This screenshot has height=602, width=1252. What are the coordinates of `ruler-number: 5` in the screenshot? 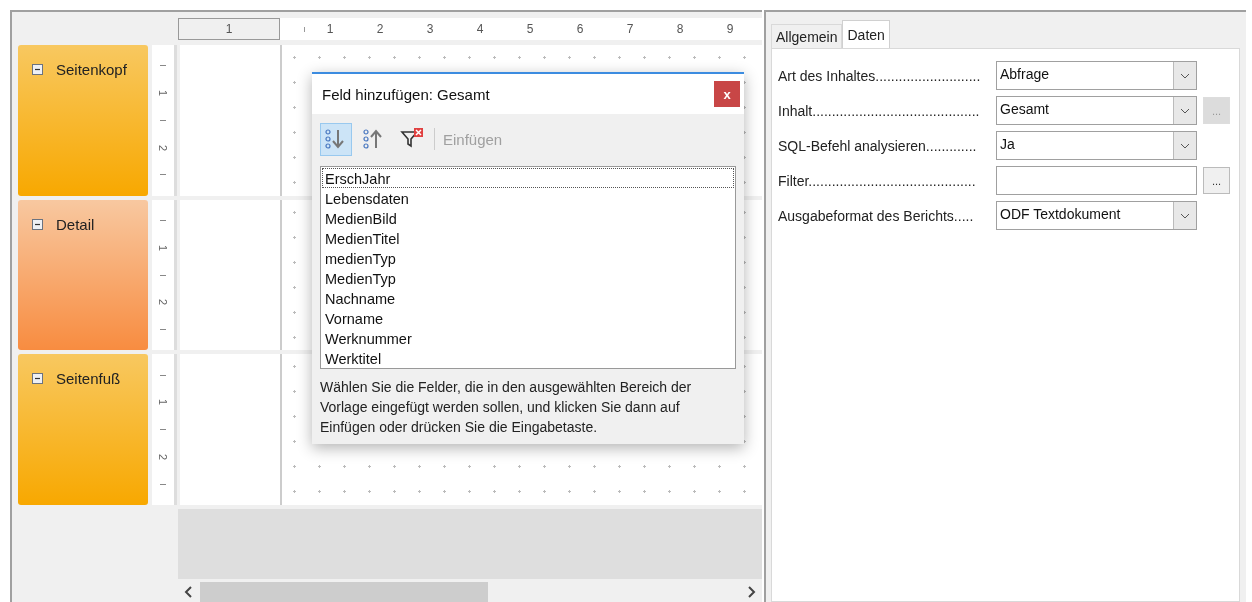 It's located at (530, 28).